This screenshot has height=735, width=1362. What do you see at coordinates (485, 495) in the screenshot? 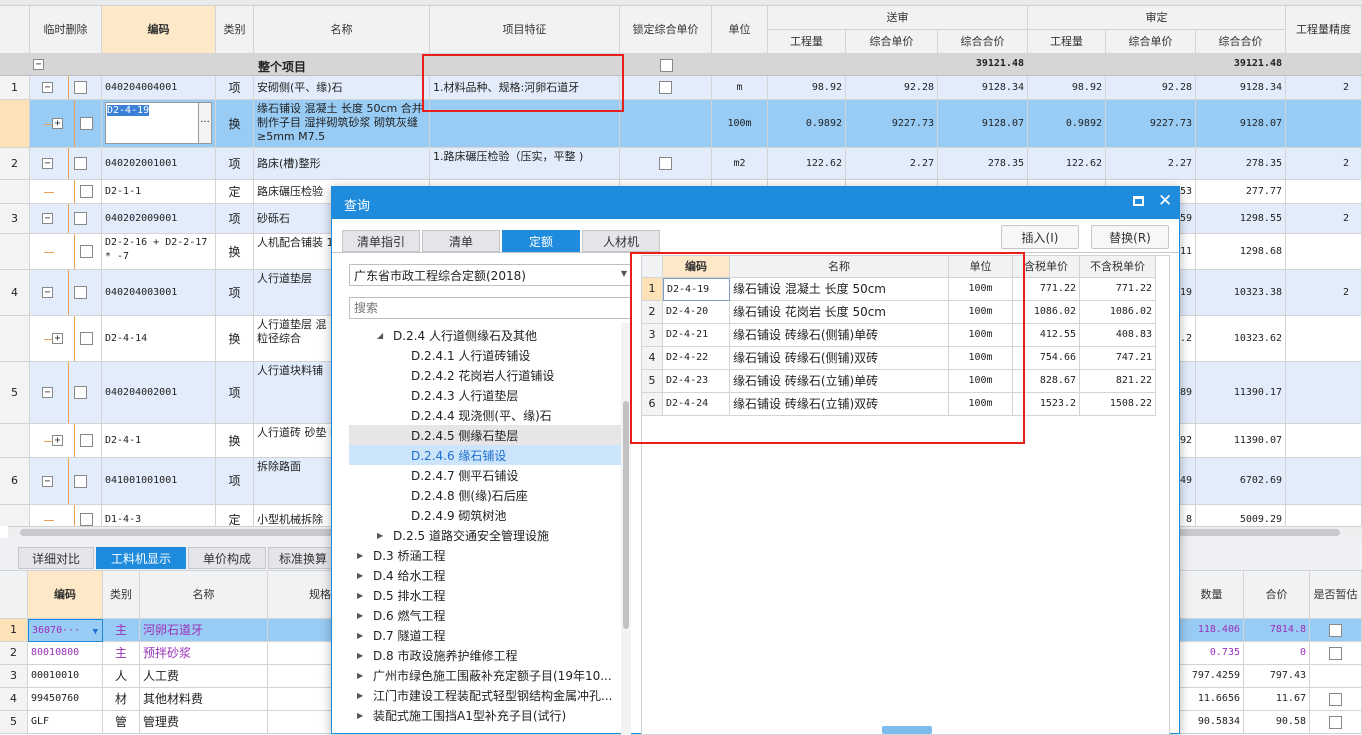
I see `tree-node: D.2.4.8 侧(缘)石后座` at bounding box center [485, 495].